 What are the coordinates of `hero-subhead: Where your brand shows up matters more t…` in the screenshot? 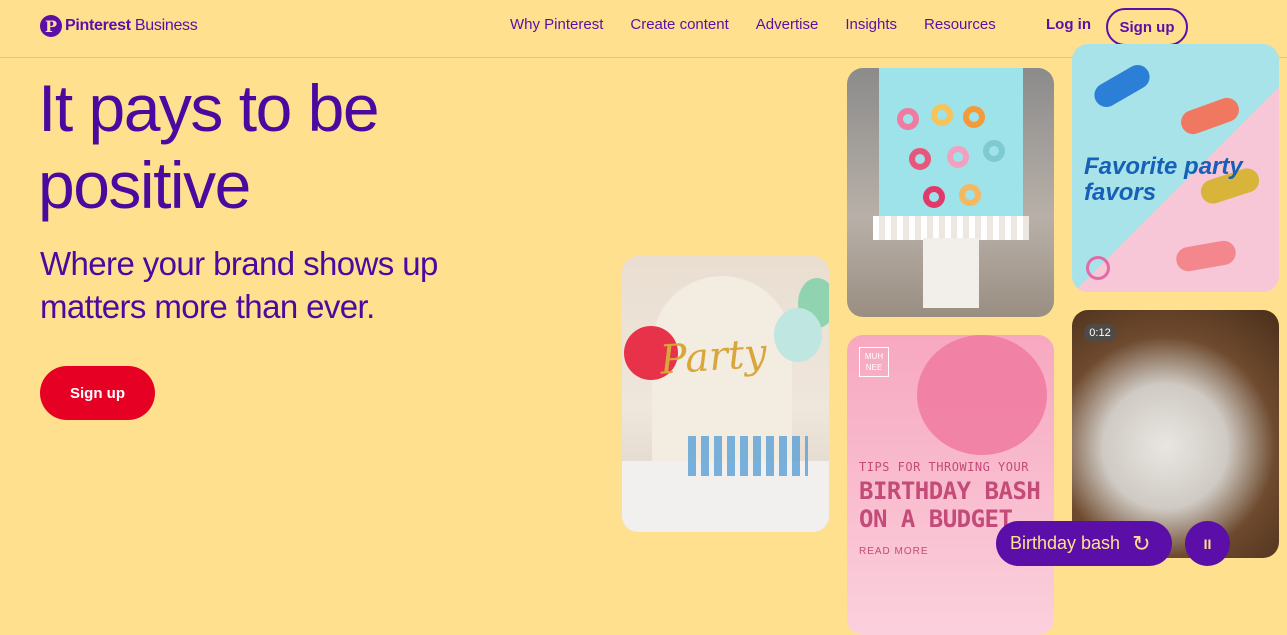 It's located at (239, 285).